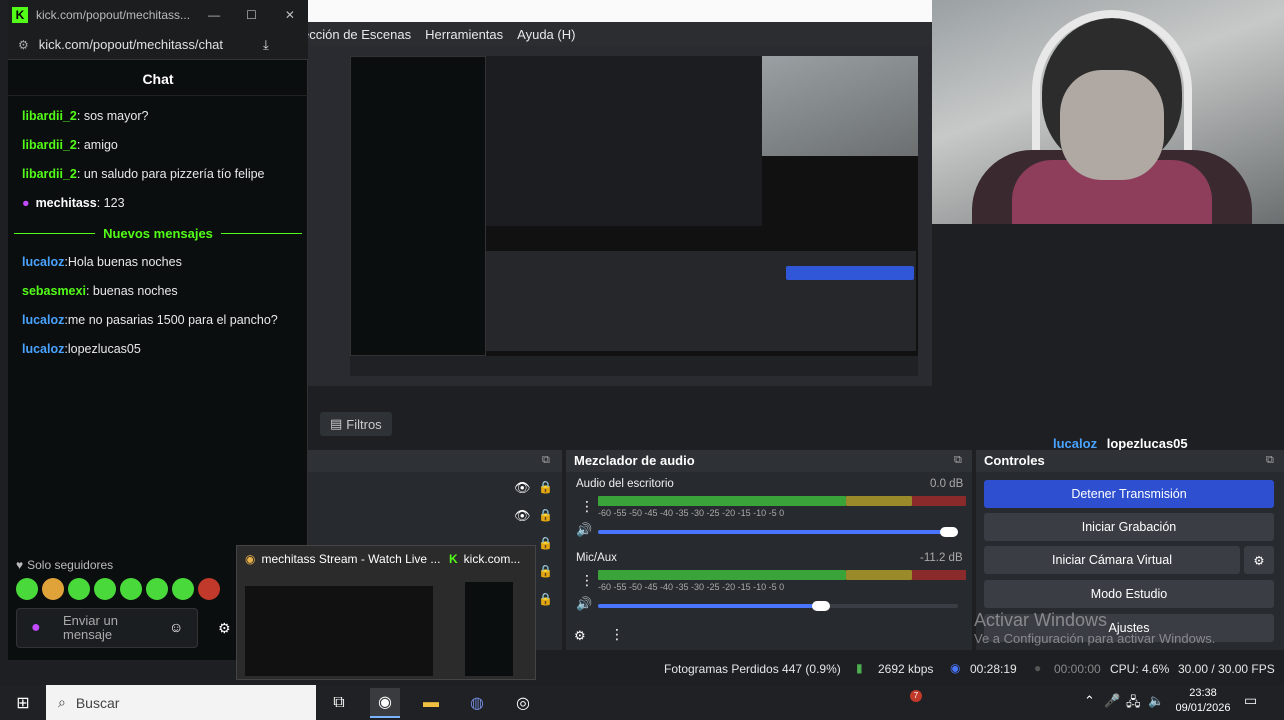  I want to click on volume-icon: 🔈, so click(1156, 701).